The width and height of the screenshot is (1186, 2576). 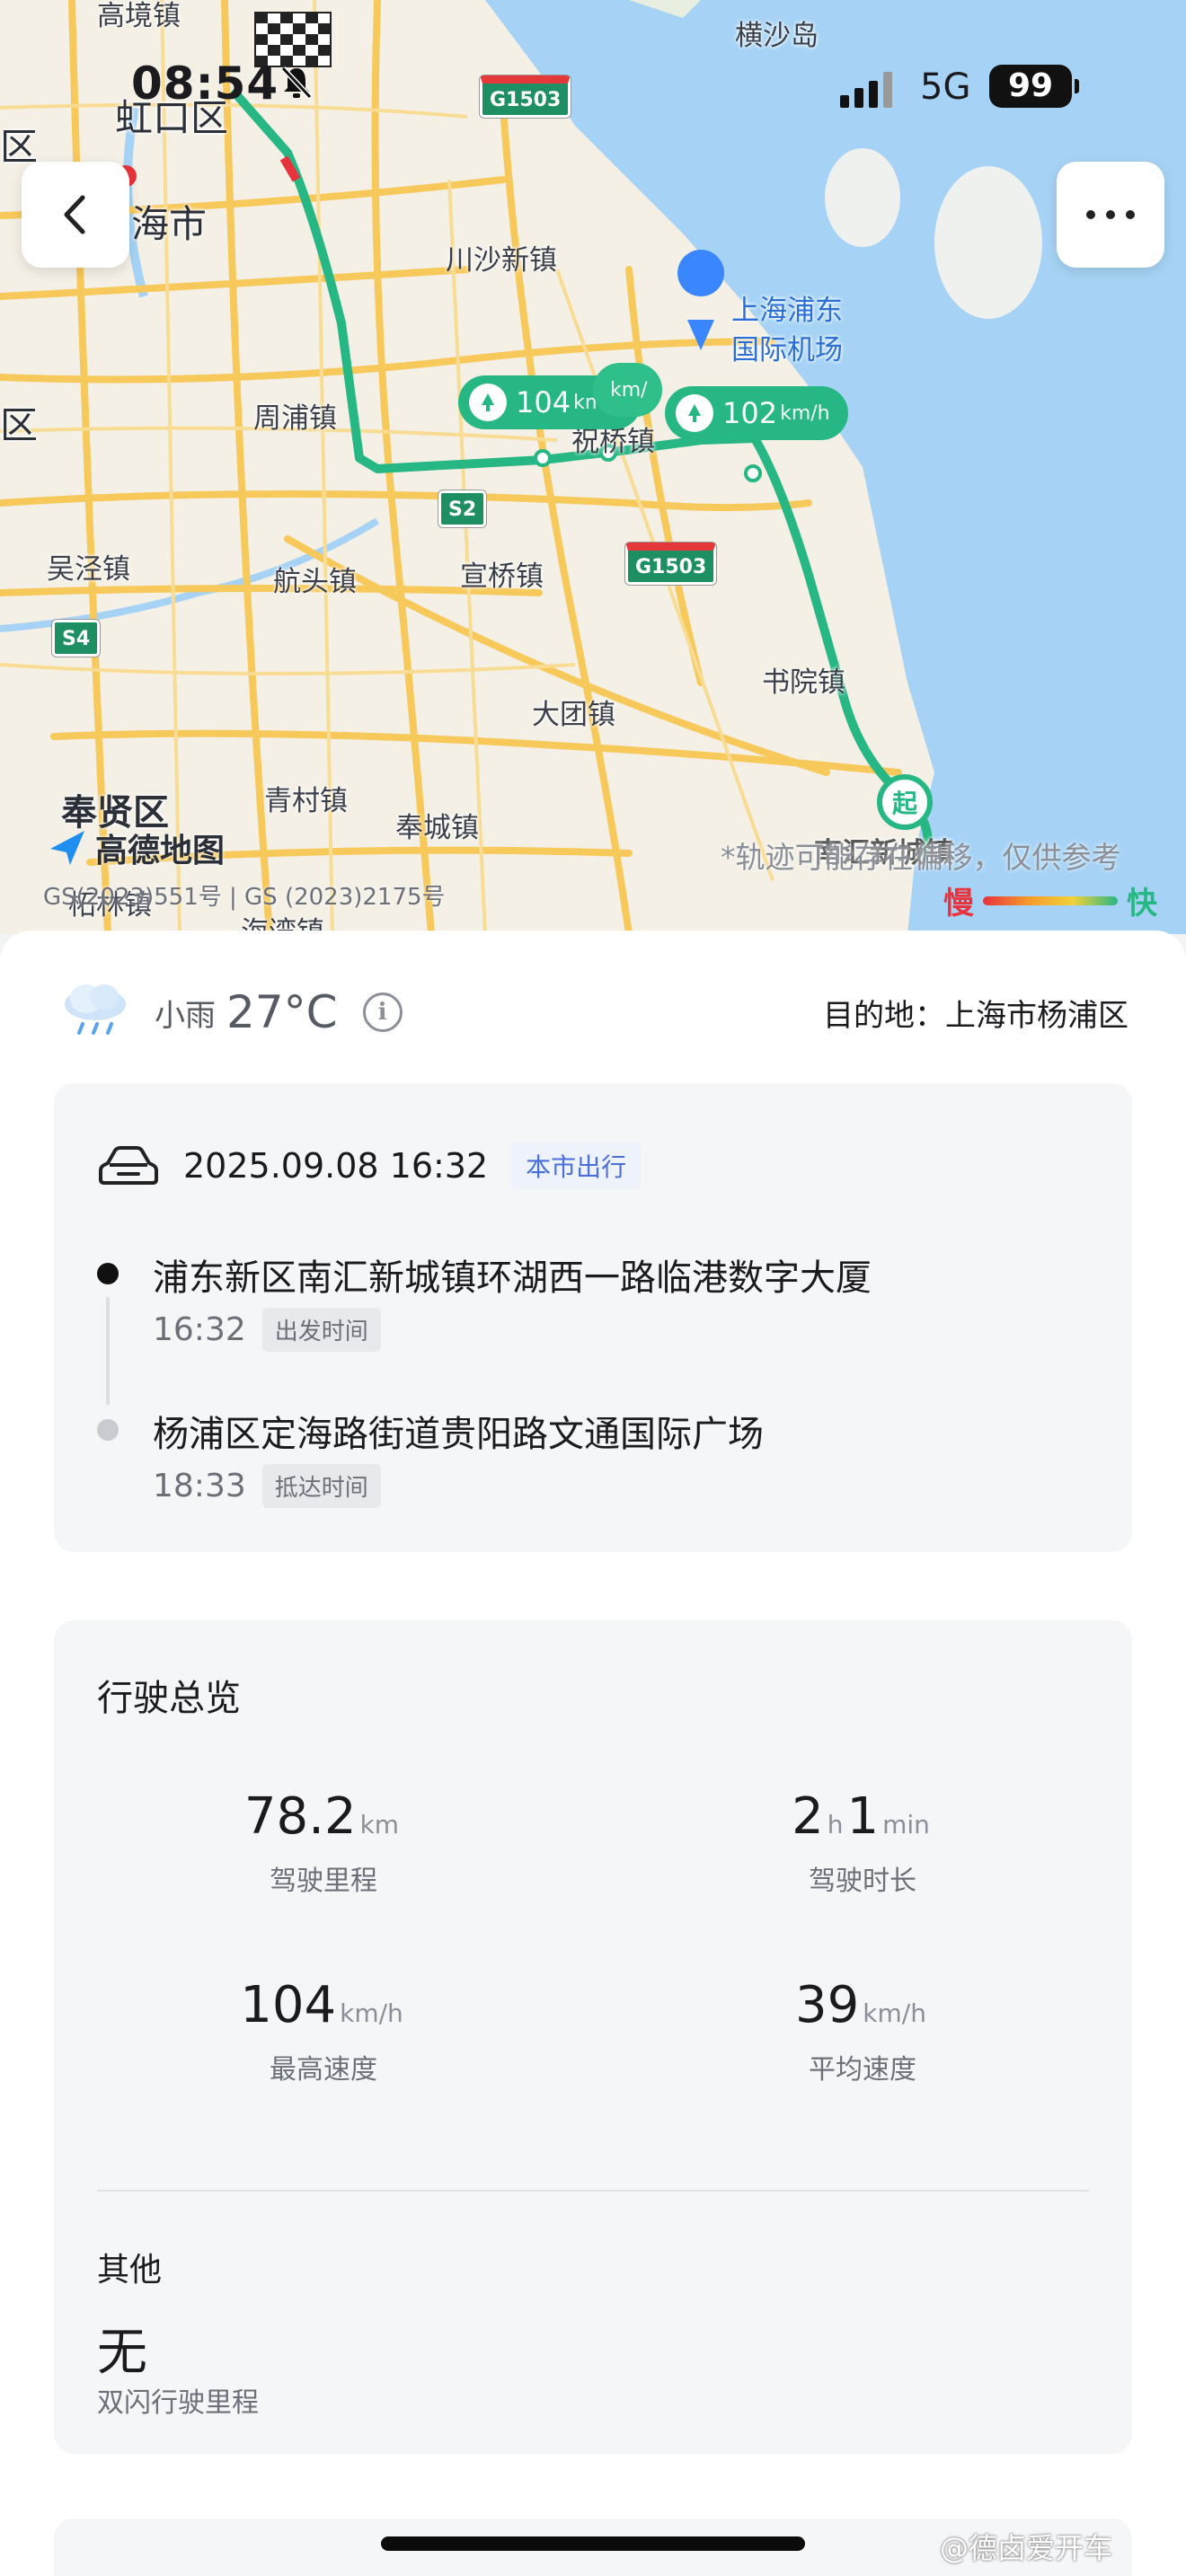 What do you see at coordinates (1026, 2548) in the screenshot?
I see `watermark: @德卤爱开车` at bounding box center [1026, 2548].